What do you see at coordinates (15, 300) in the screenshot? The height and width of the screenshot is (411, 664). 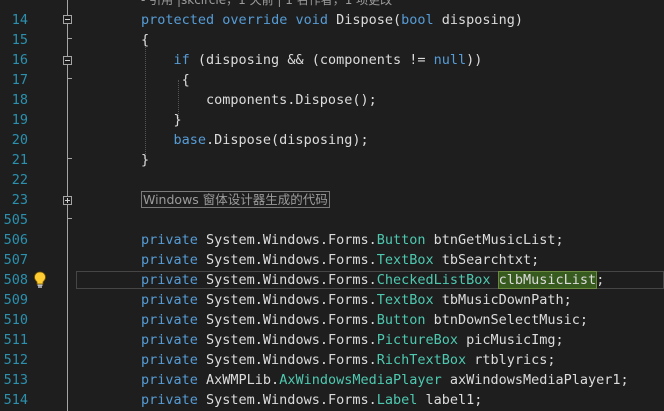 I see `line-number: 509` at bounding box center [15, 300].